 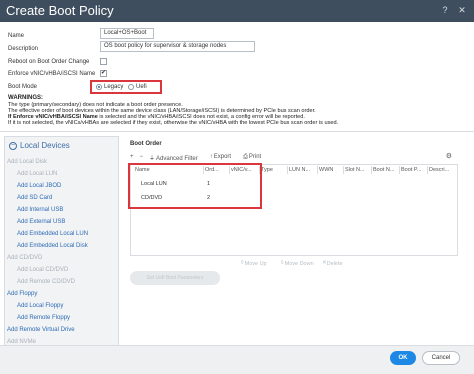 I want to click on cancel-button: Cancel, so click(x=441, y=358).